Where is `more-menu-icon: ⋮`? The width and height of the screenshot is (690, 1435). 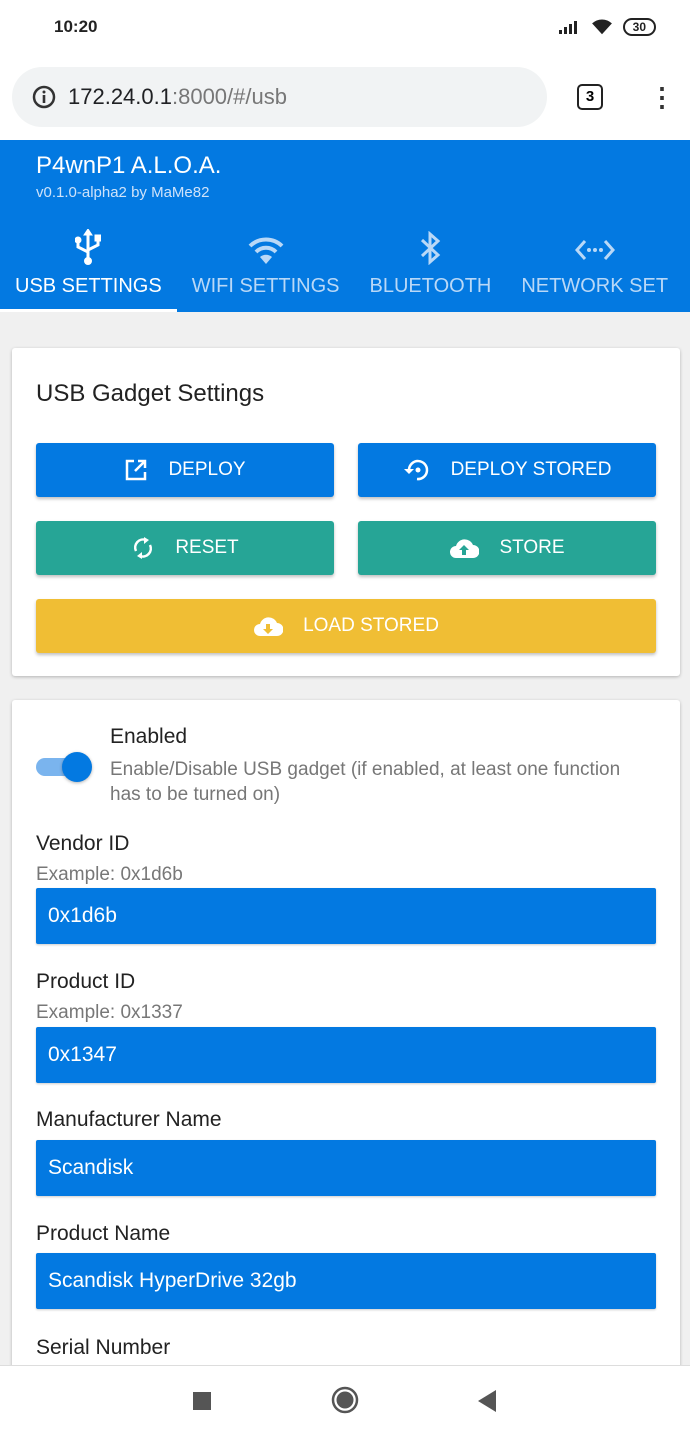
more-menu-icon: ⋮ is located at coordinates (662, 97).